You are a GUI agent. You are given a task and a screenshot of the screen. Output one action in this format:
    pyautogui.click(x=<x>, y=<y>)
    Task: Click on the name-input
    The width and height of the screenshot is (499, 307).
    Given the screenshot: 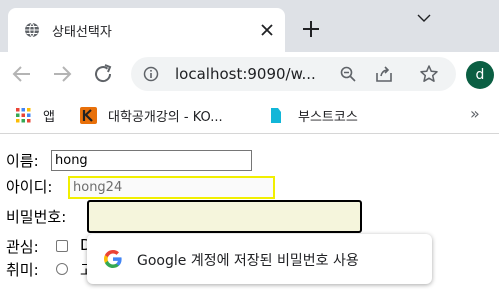 What is the action you would take?
    pyautogui.click(x=151, y=160)
    